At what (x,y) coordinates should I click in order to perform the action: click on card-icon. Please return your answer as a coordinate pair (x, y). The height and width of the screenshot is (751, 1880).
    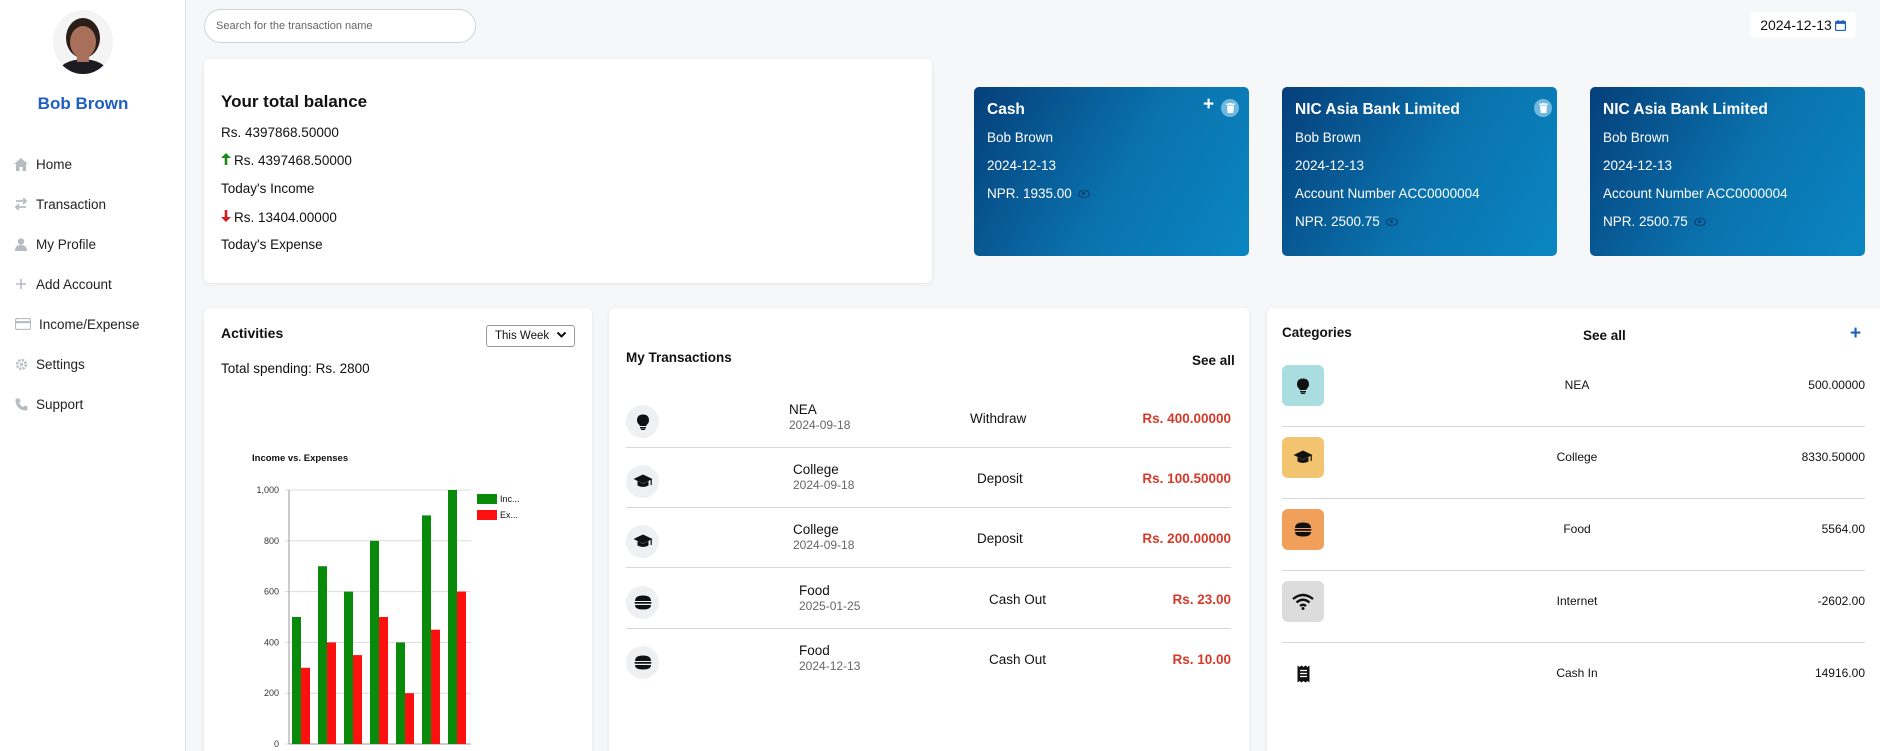
    Looking at the image, I should click on (22, 324).